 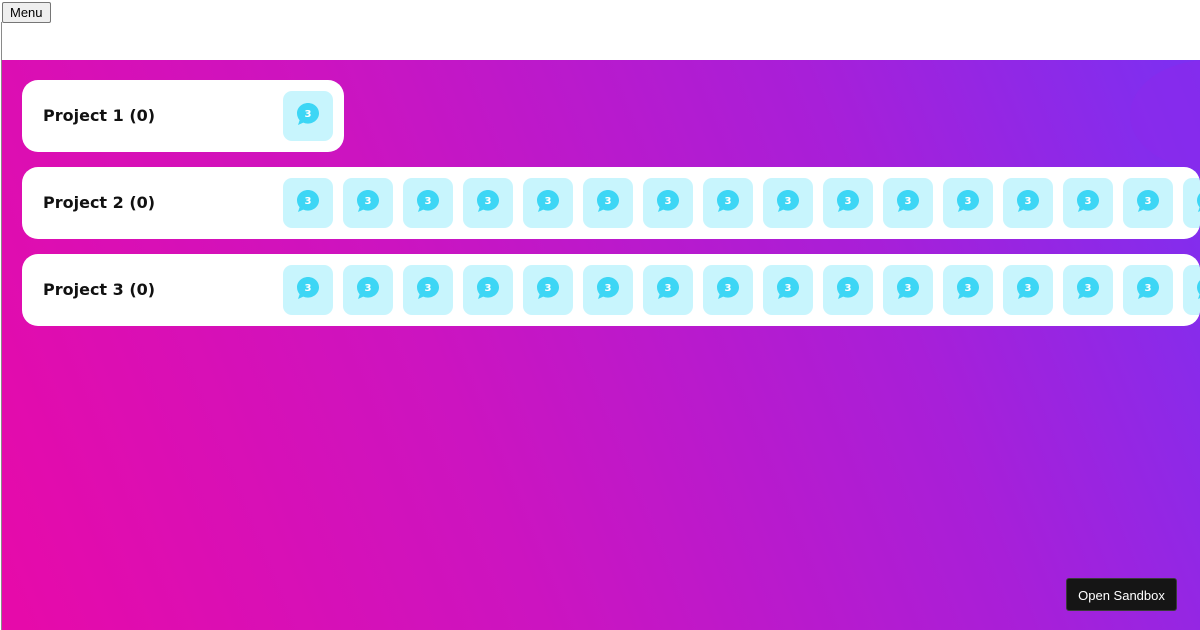 What do you see at coordinates (600, 30) in the screenshot?
I see `top-bar: Menu` at bounding box center [600, 30].